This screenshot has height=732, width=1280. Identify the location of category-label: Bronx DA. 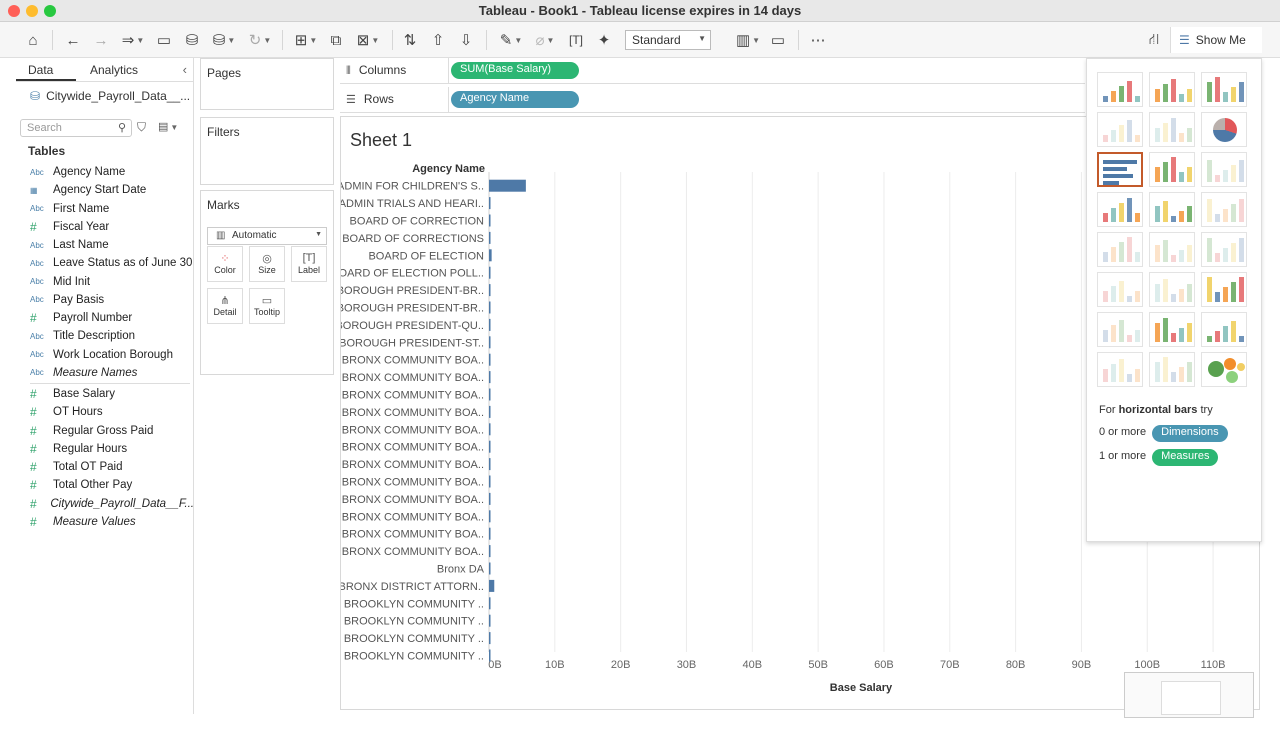
(461, 570).